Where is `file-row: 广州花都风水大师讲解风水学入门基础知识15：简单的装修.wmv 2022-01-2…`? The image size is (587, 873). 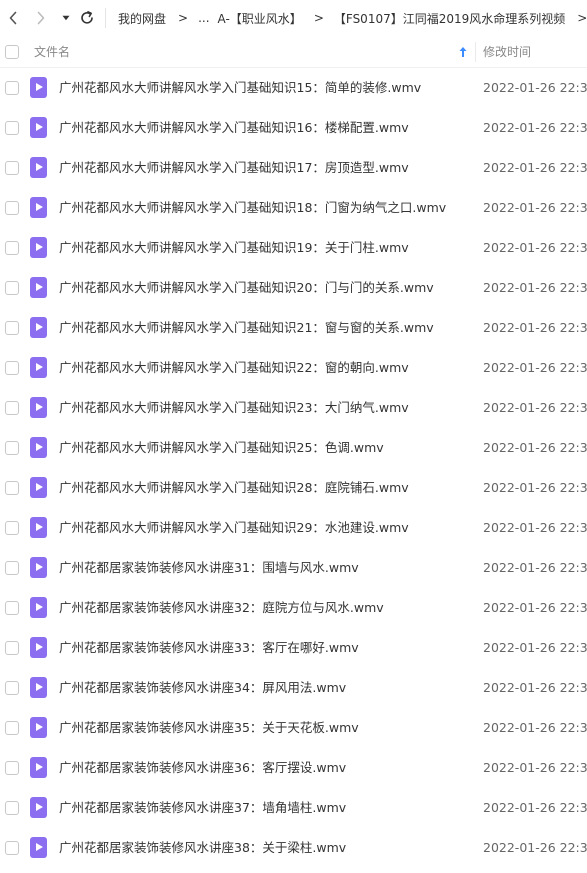
file-row: 广州花都风水大师讲解风水学入门基础知识15：简单的装修.wmv 2022-01-2… is located at coordinates (293, 88).